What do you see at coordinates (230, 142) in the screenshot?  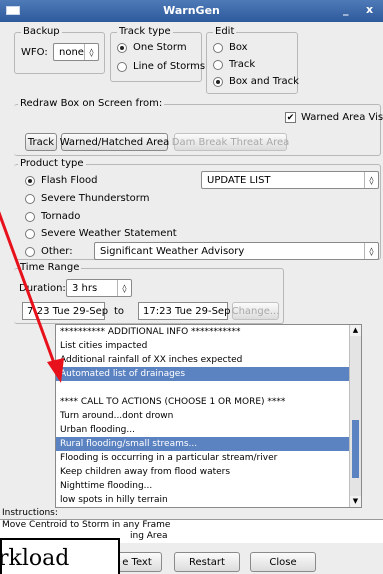 I see `dam-break-threat-area-button: Dam Break Threat Area` at bounding box center [230, 142].